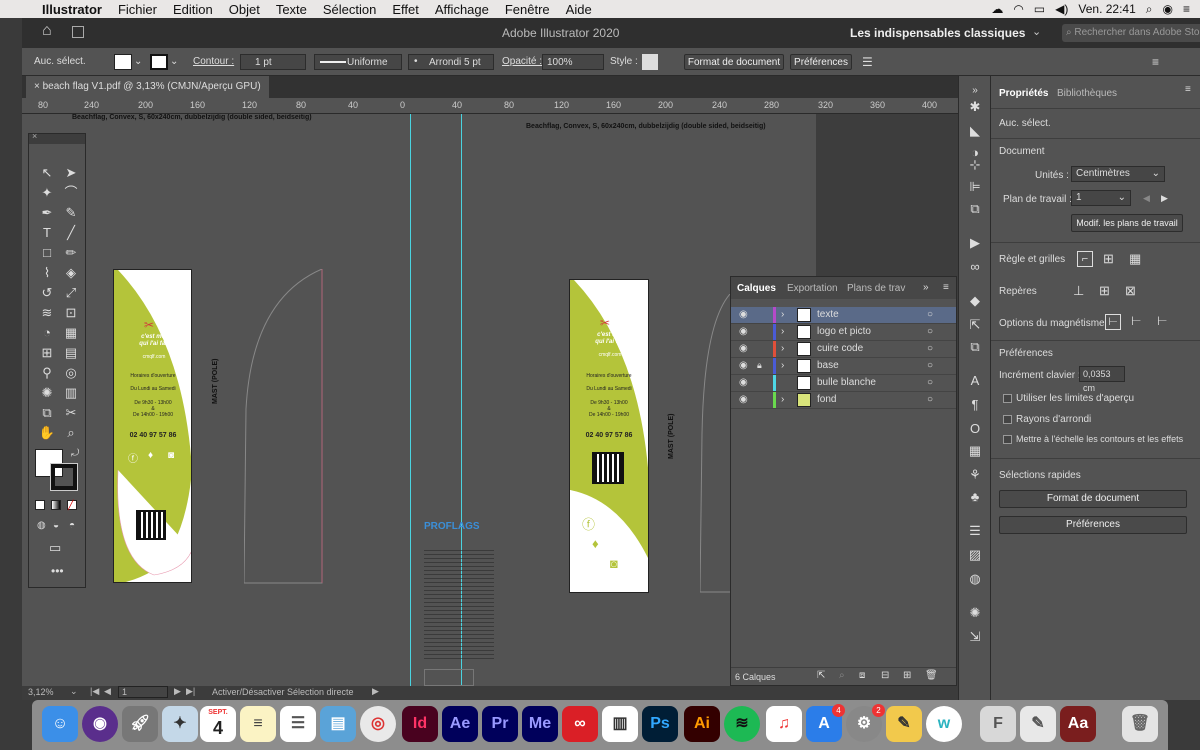 This screenshot has height=750, width=1200. Describe the element at coordinates (734, 62) in the screenshot. I see `document-setup-button: Format de document` at that location.